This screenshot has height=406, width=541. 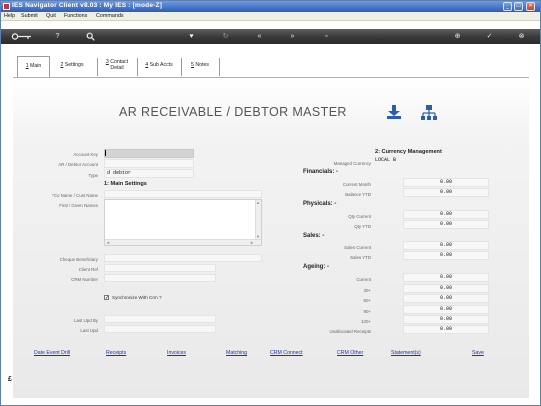 What do you see at coordinates (200, 67) in the screenshot?
I see `tab-notes: 5 Notes` at bounding box center [200, 67].